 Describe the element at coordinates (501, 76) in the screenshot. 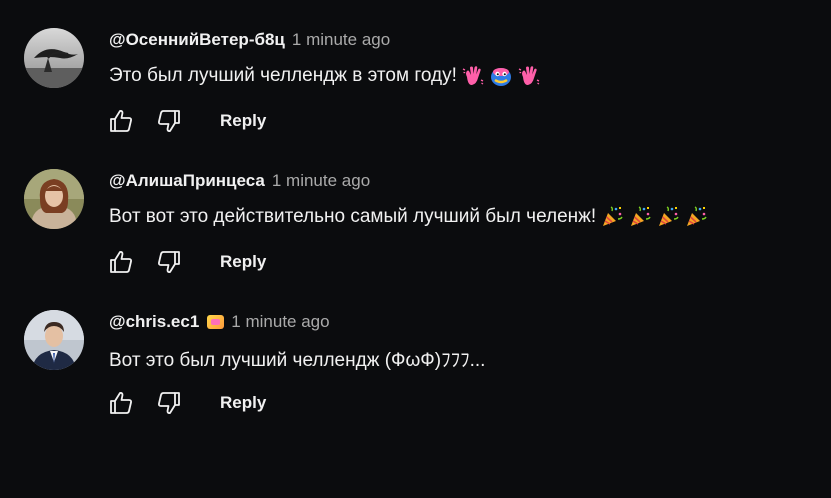

I see `blue-face-icon` at that location.